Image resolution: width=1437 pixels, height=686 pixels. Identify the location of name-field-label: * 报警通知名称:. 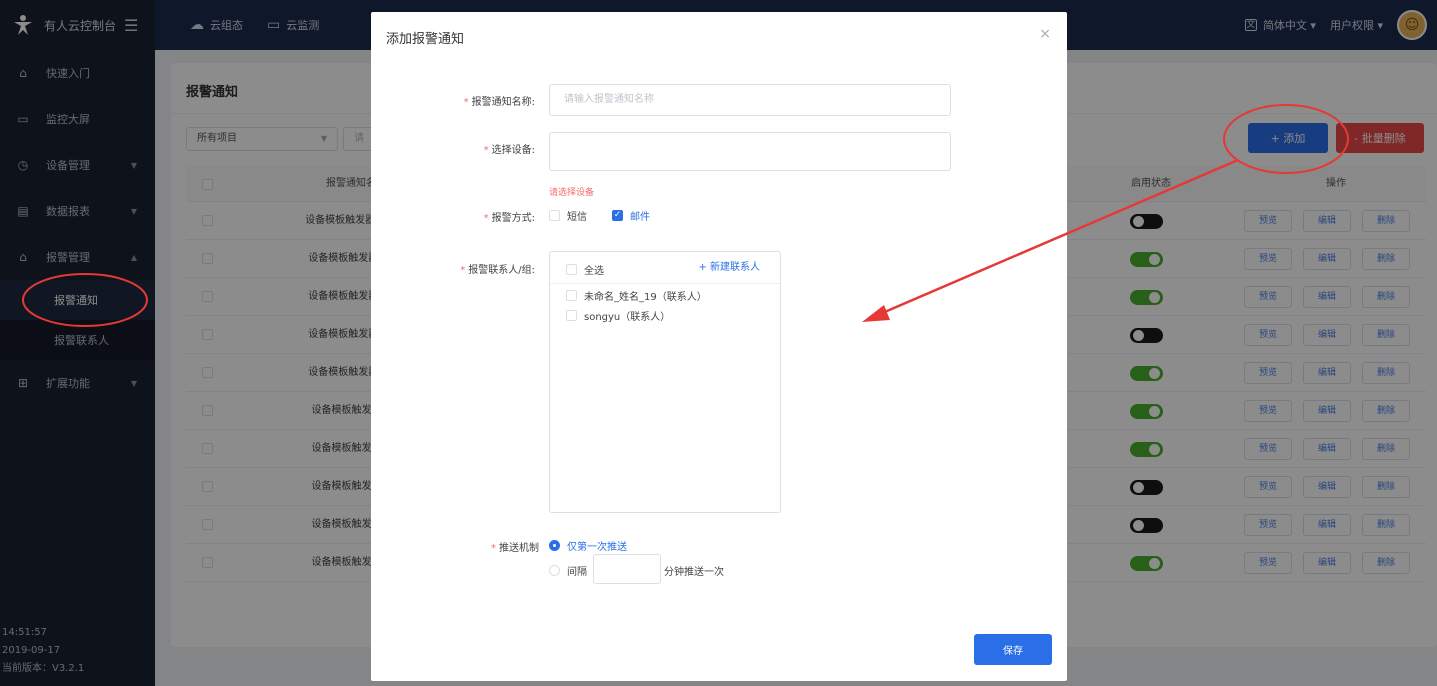
(499, 102).